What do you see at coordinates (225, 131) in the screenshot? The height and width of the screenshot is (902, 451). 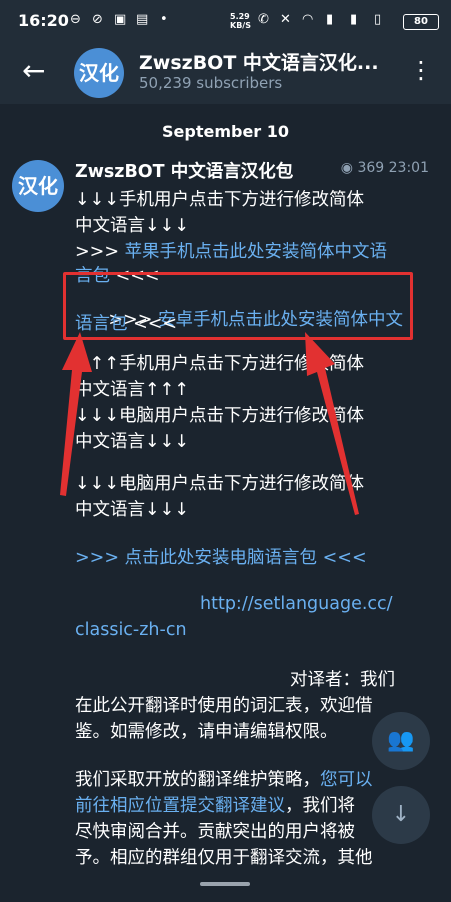 I see `date-separator: September 10` at bounding box center [225, 131].